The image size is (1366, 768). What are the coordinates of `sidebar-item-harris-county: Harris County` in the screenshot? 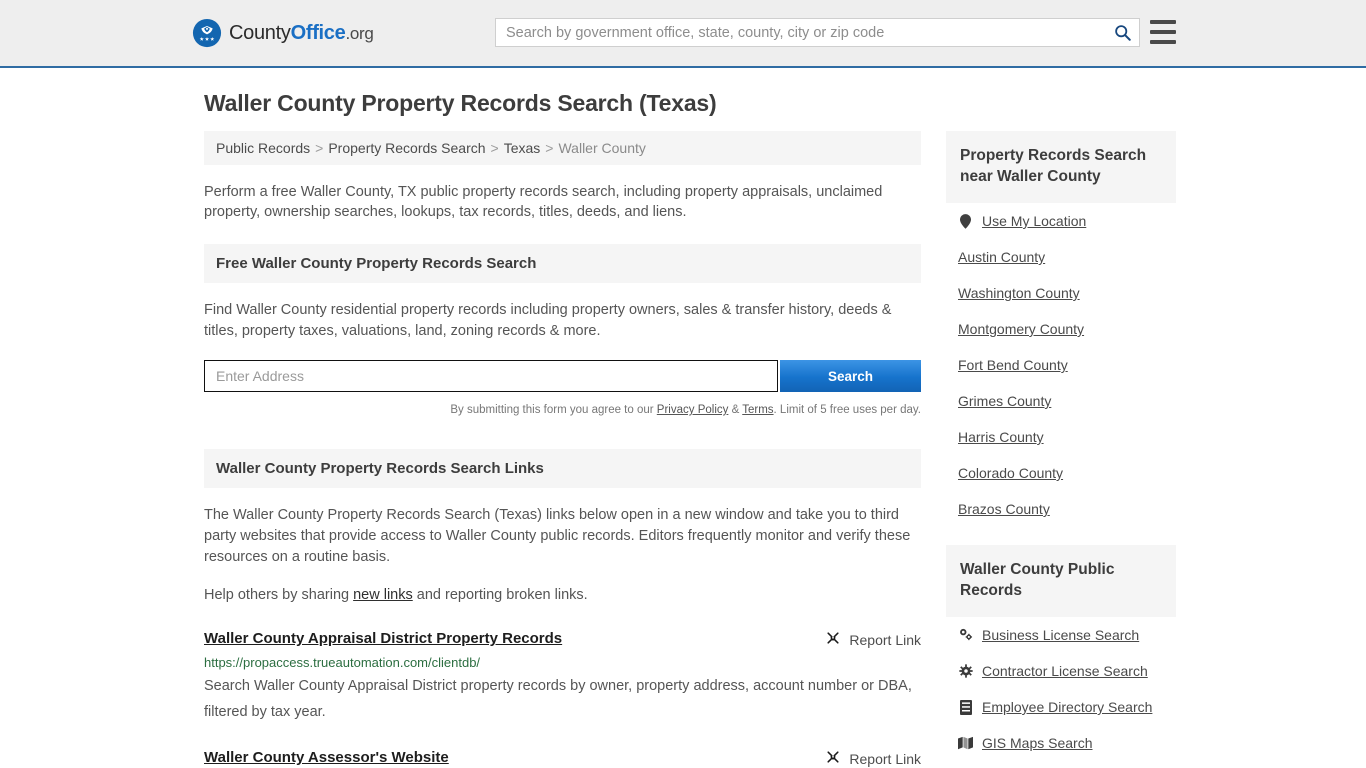 It's located at (1061, 437).